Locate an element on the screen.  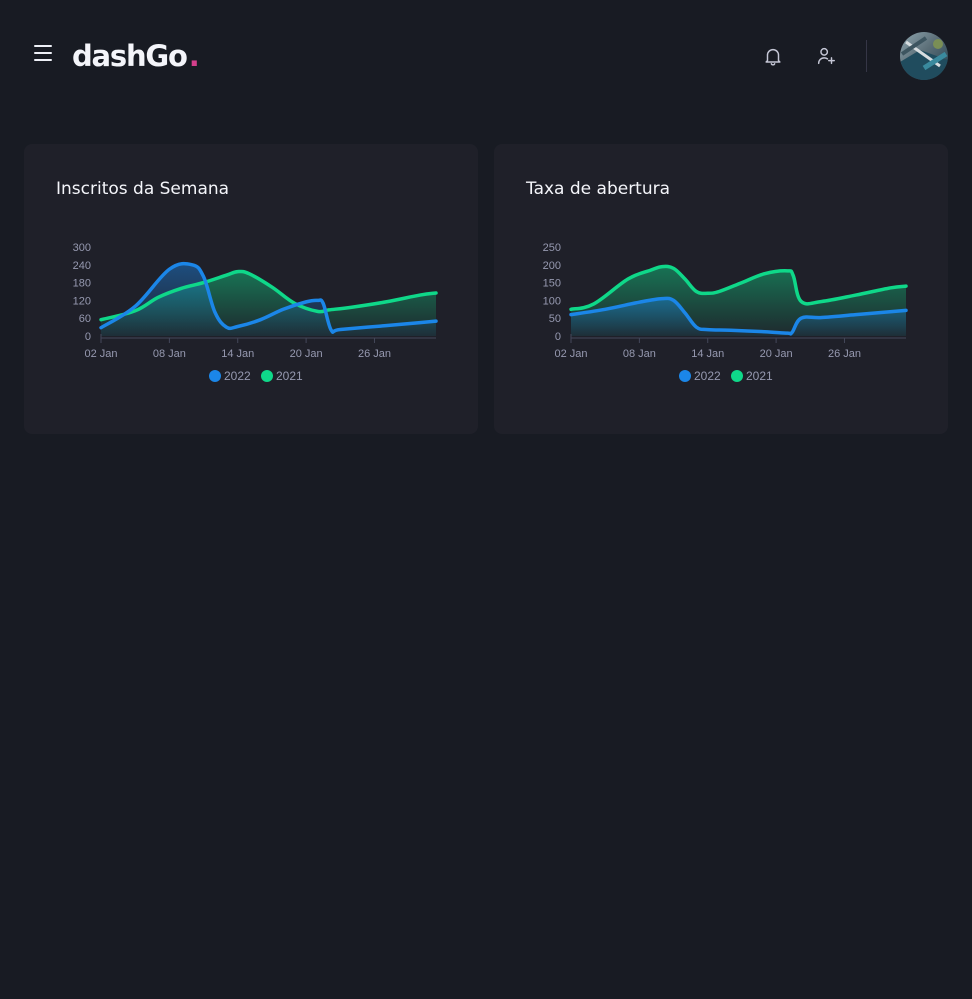
y-tick-label: 50 is located at coordinates (555, 319).